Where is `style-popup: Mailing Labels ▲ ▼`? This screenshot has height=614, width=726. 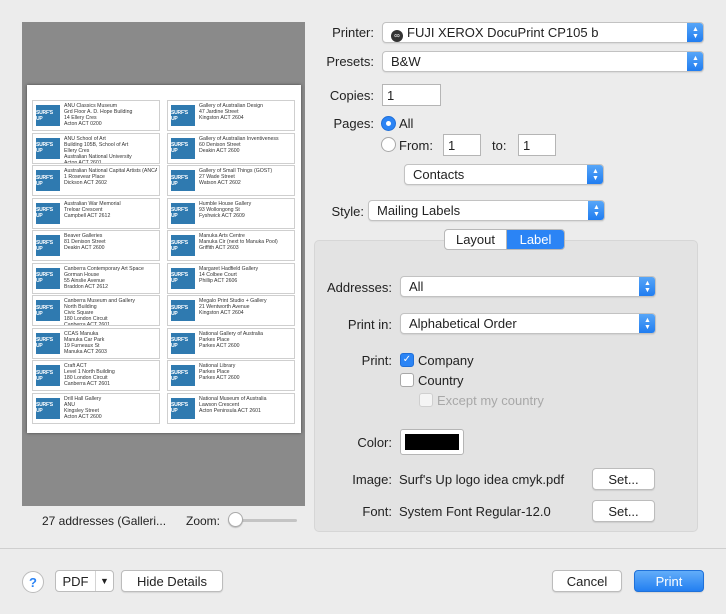 style-popup: Mailing Labels ▲ ▼ is located at coordinates (486, 210).